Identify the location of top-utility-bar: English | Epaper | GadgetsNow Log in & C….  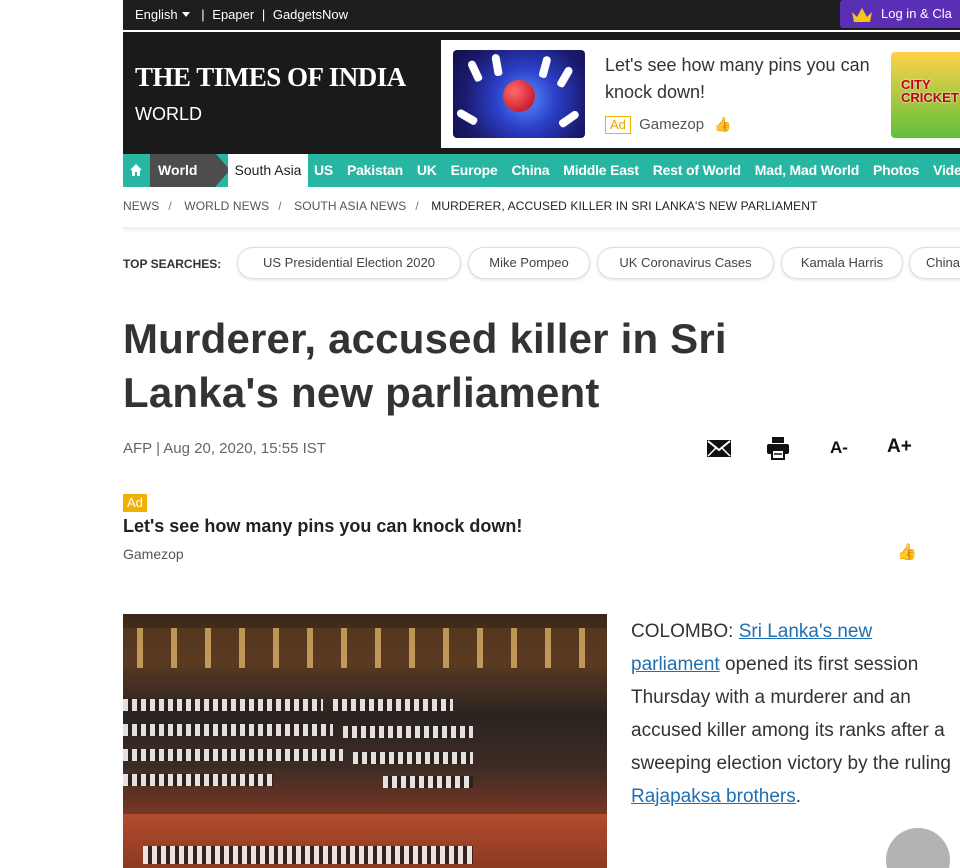
(541, 15).